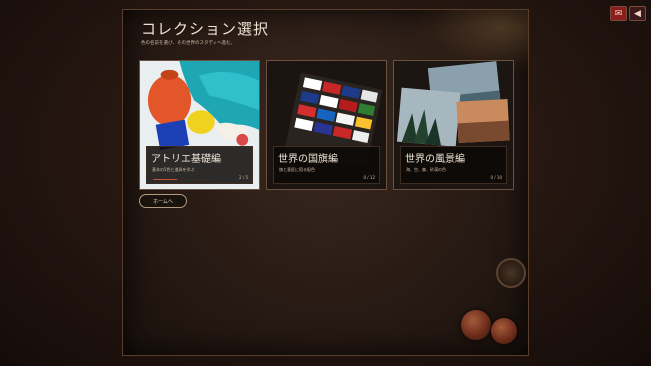 This screenshot has height=366, width=651. I want to click on speaker-icon: ◀, so click(637, 13).